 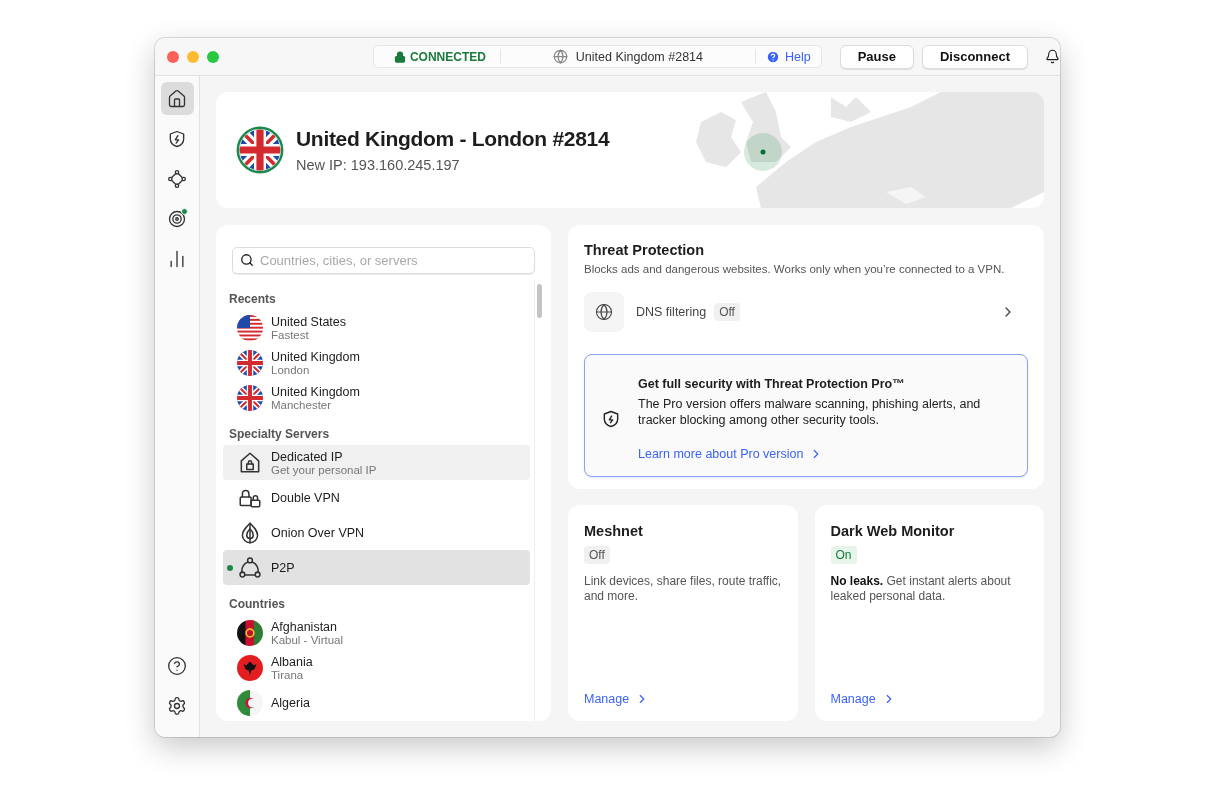 What do you see at coordinates (731, 453) in the screenshot?
I see `learn-more-link: Learn more about Pro version` at bounding box center [731, 453].